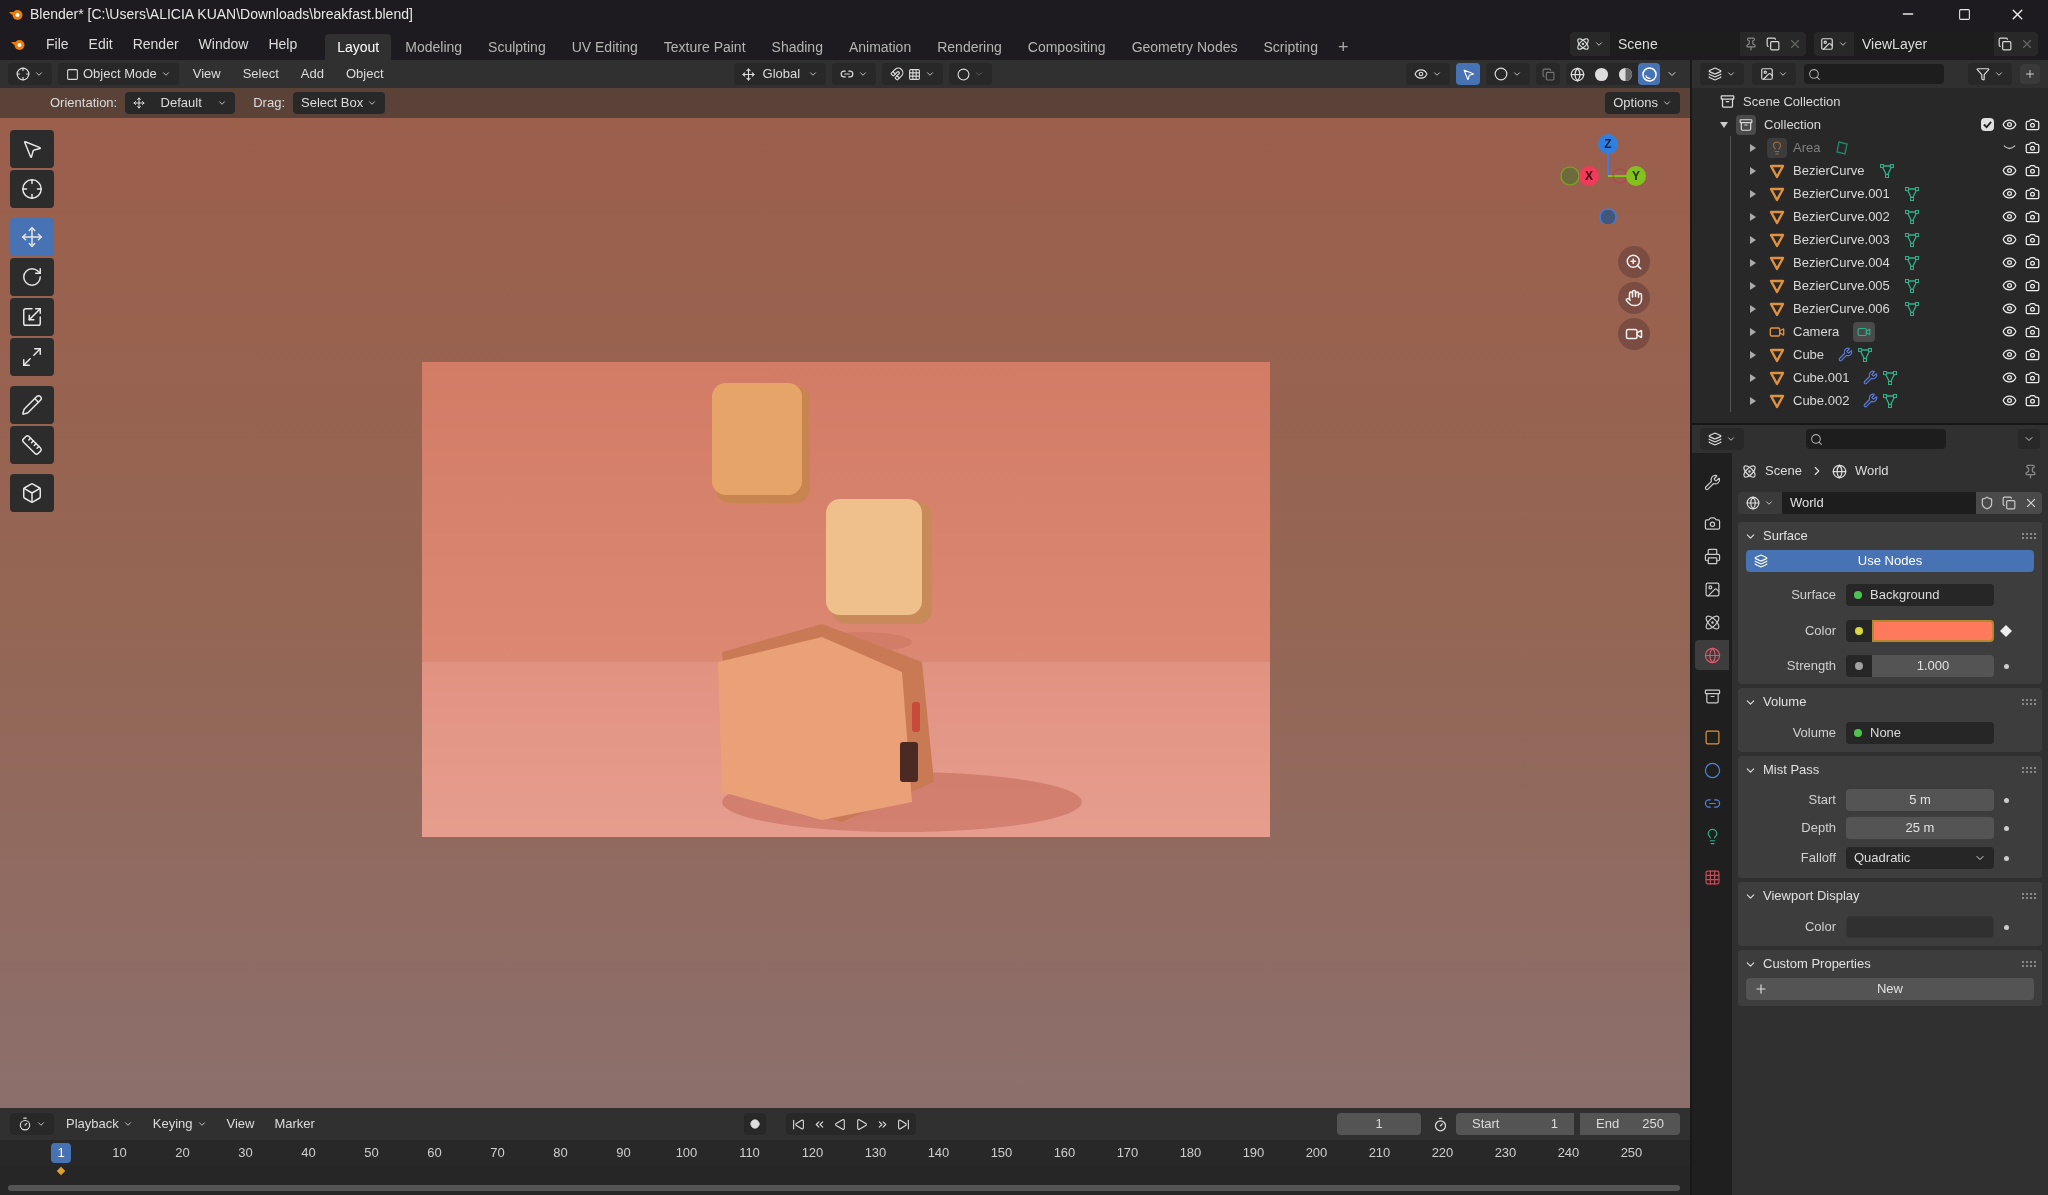  I want to click on outliner-item: BezierCurve, so click(1829, 170).